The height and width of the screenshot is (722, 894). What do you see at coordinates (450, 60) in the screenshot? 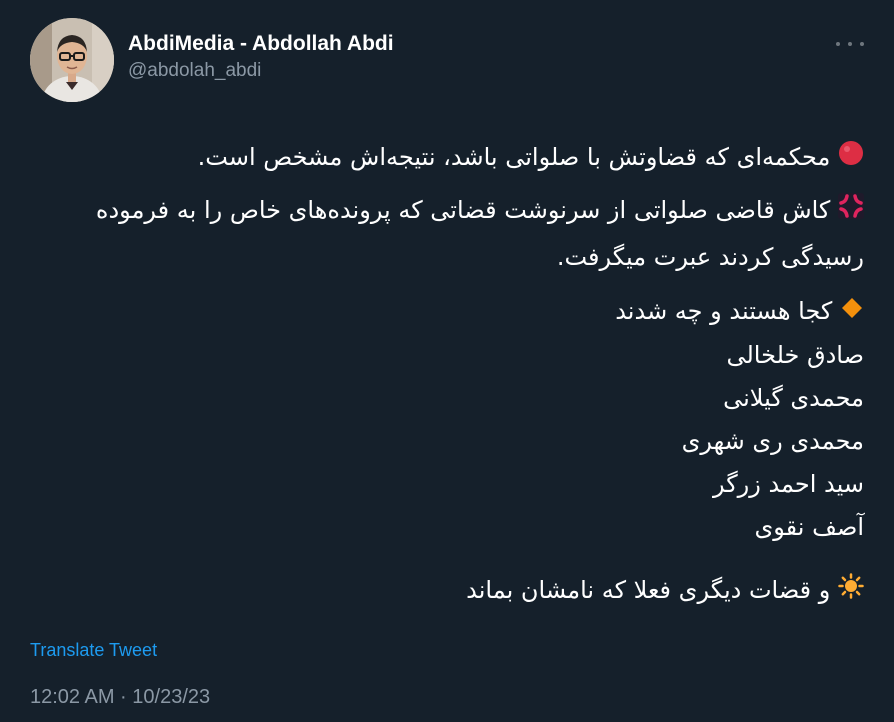
I see `tweet-header: AbdiMedia - Abdollah Abdi @abdolah_abdi` at bounding box center [450, 60].